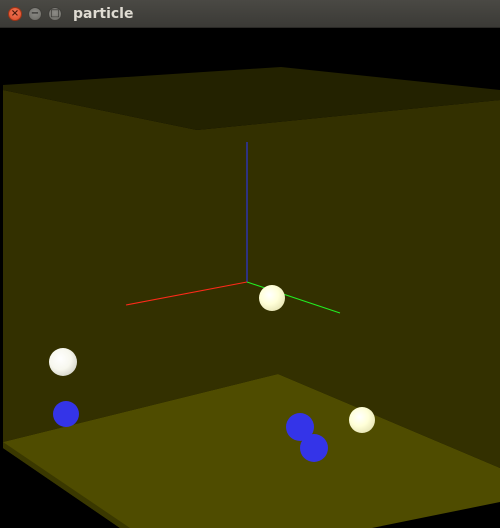 The image size is (500, 528). I want to click on maximize-icon: □, so click(55, 13).